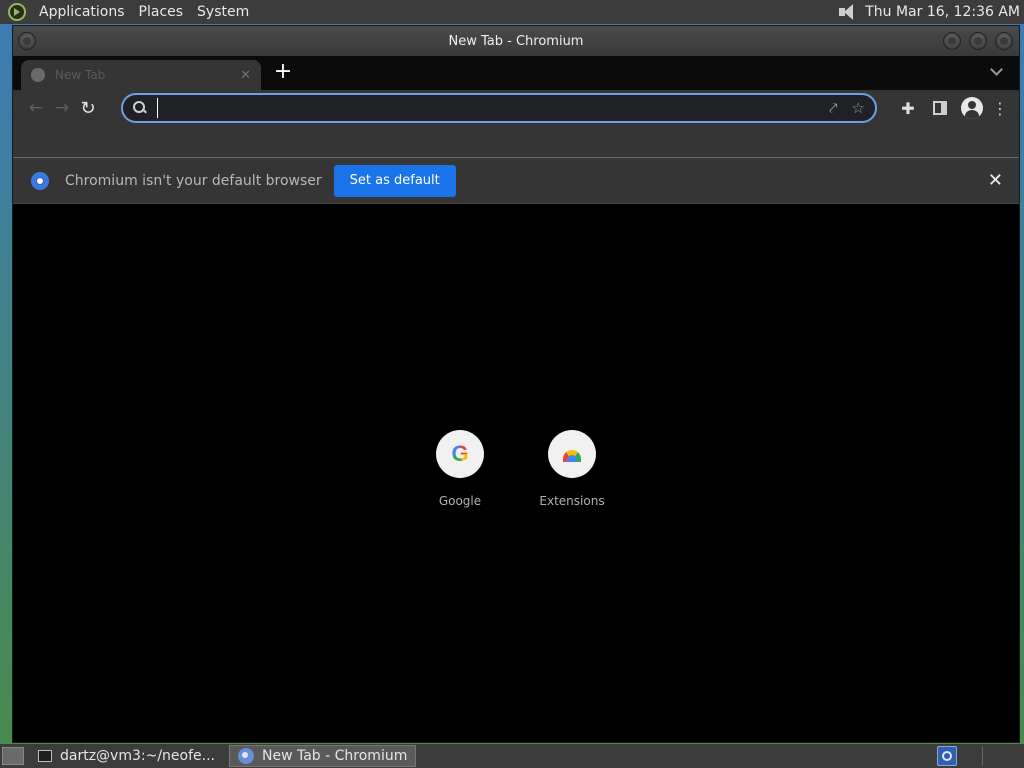 The image size is (1024, 768). What do you see at coordinates (36, 108) in the screenshot?
I see `back-arrow-icon: ←` at bounding box center [36, 108].